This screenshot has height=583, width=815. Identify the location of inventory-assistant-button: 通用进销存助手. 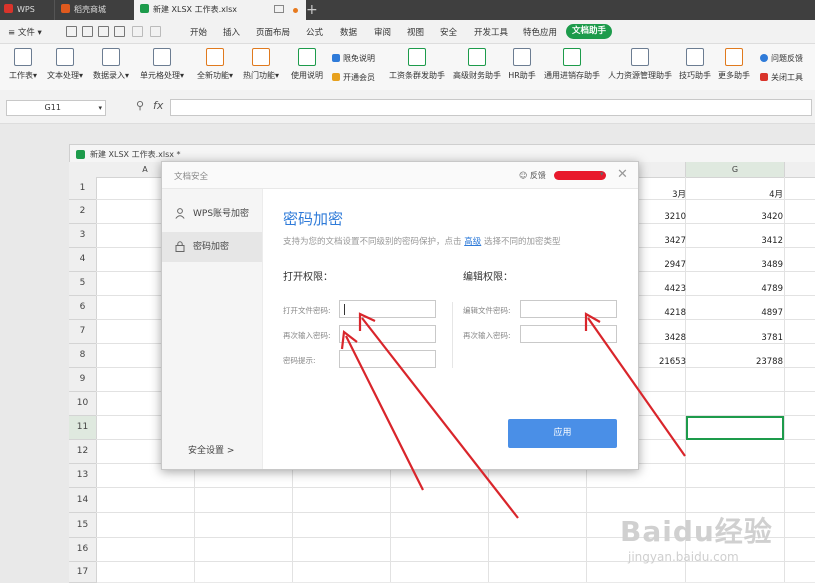
(572, 64).